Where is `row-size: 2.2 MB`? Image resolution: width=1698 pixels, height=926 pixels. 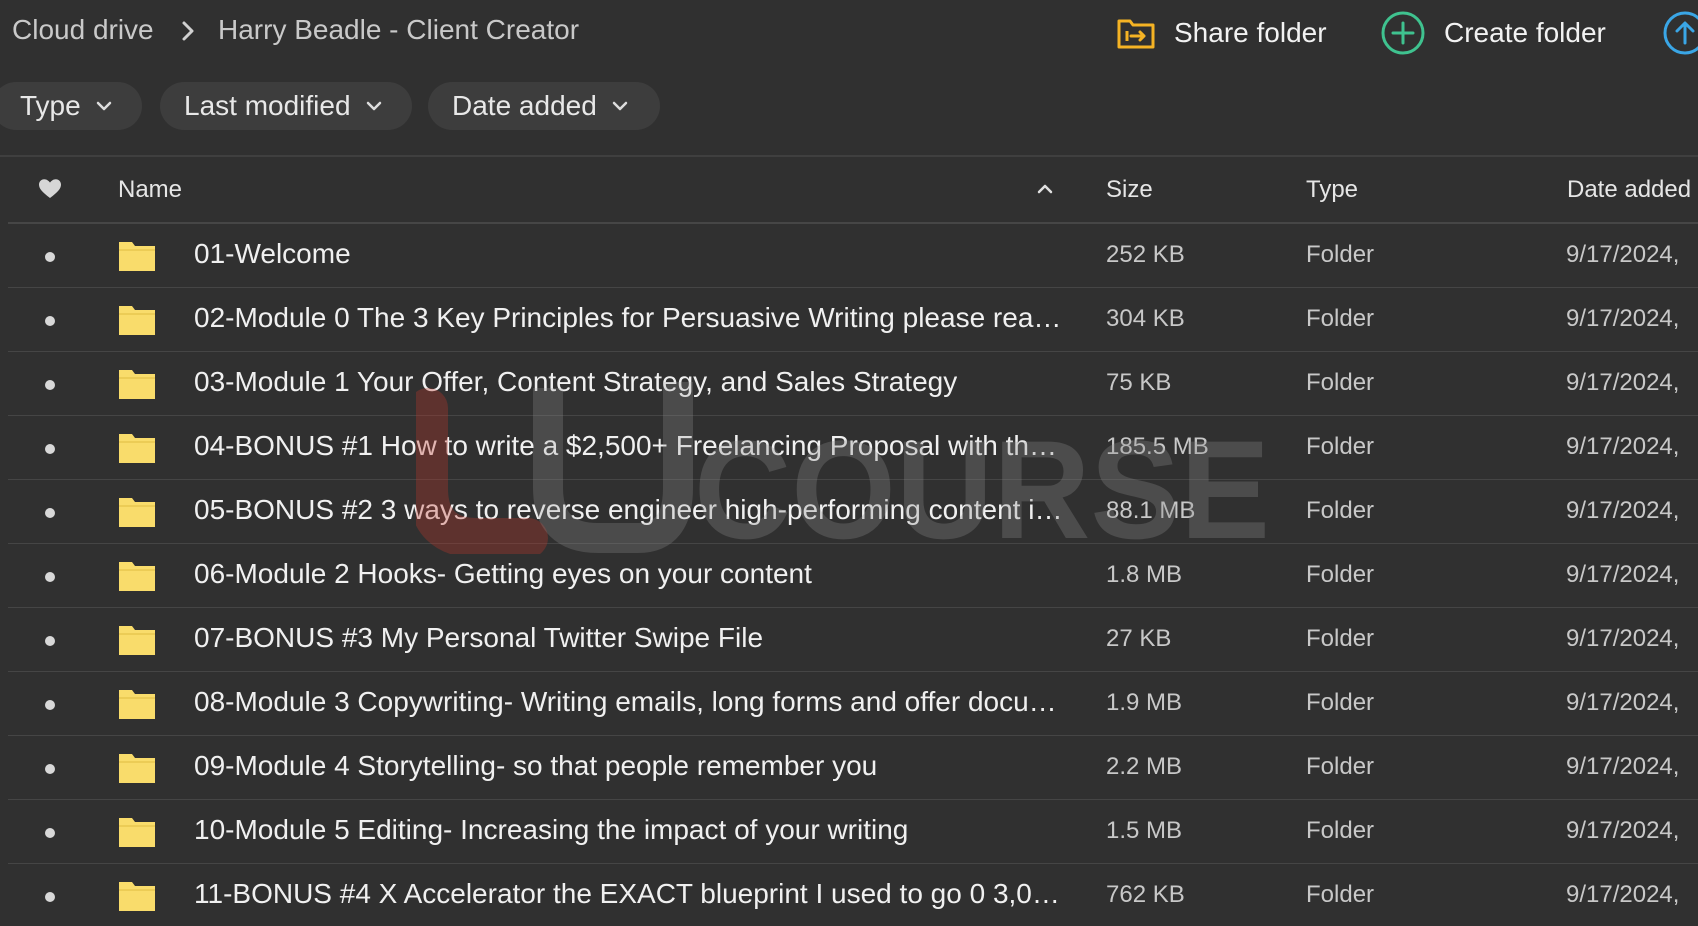
row-size: 2.2 MB is located at coordinates (1144, 766).